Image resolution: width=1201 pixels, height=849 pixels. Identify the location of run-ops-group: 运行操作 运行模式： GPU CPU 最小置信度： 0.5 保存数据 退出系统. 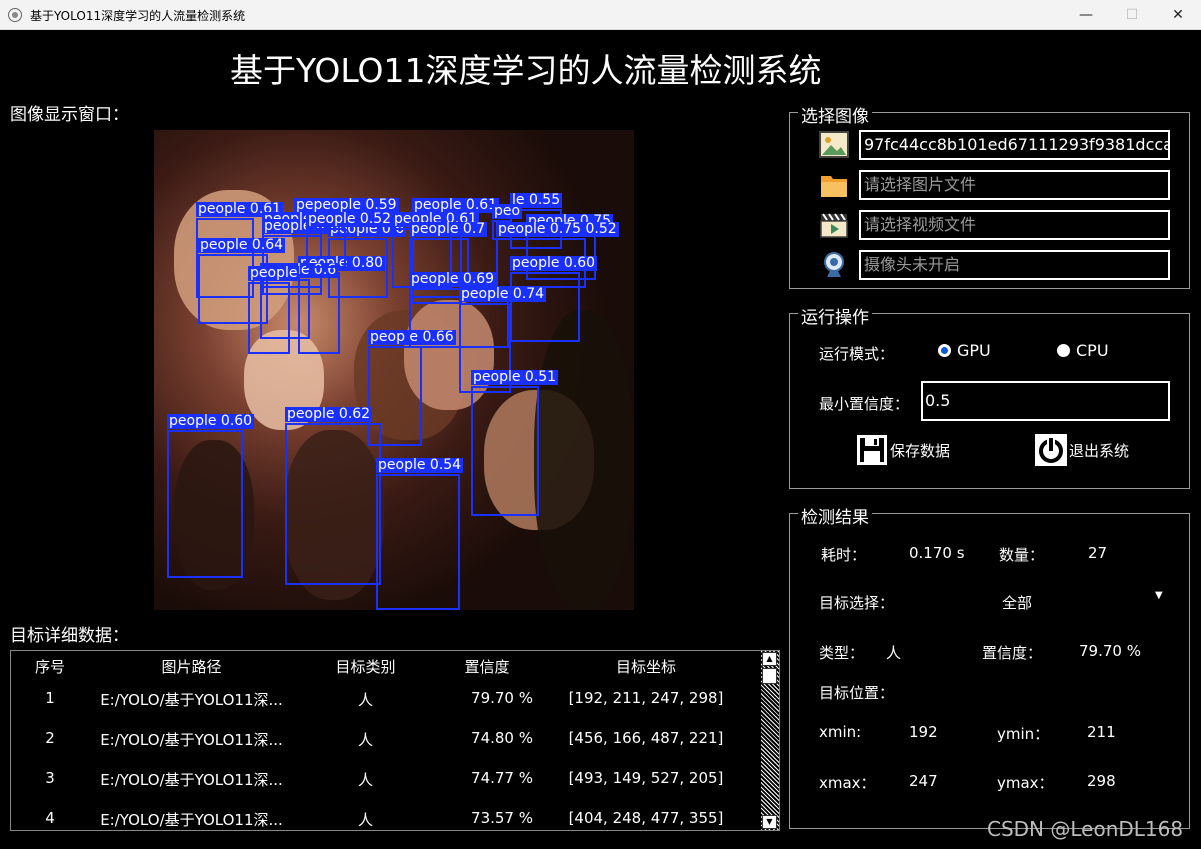
(989, 396).